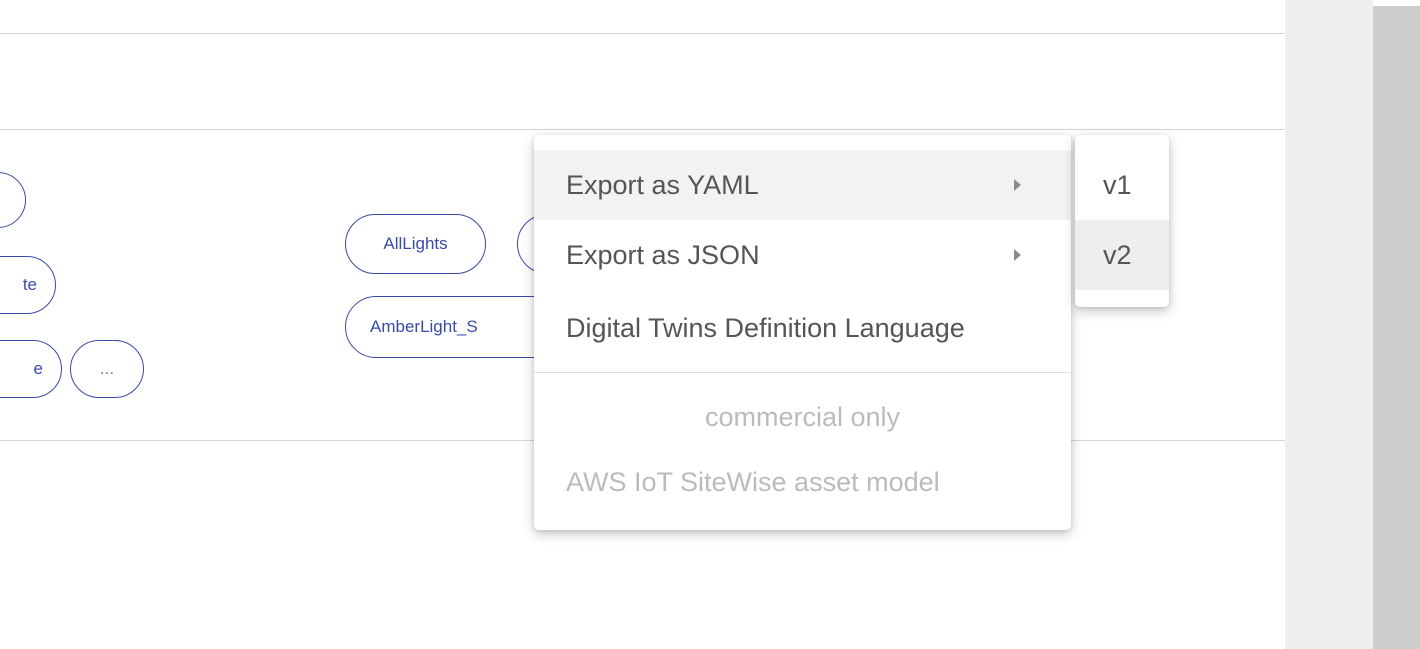 The width and height of the screenshot is (1420, 649). What do you see at coordinates (662, 184) in the screenshot?
I see `menu-item-label: Export as YAML` at bounding box center [662, 184].